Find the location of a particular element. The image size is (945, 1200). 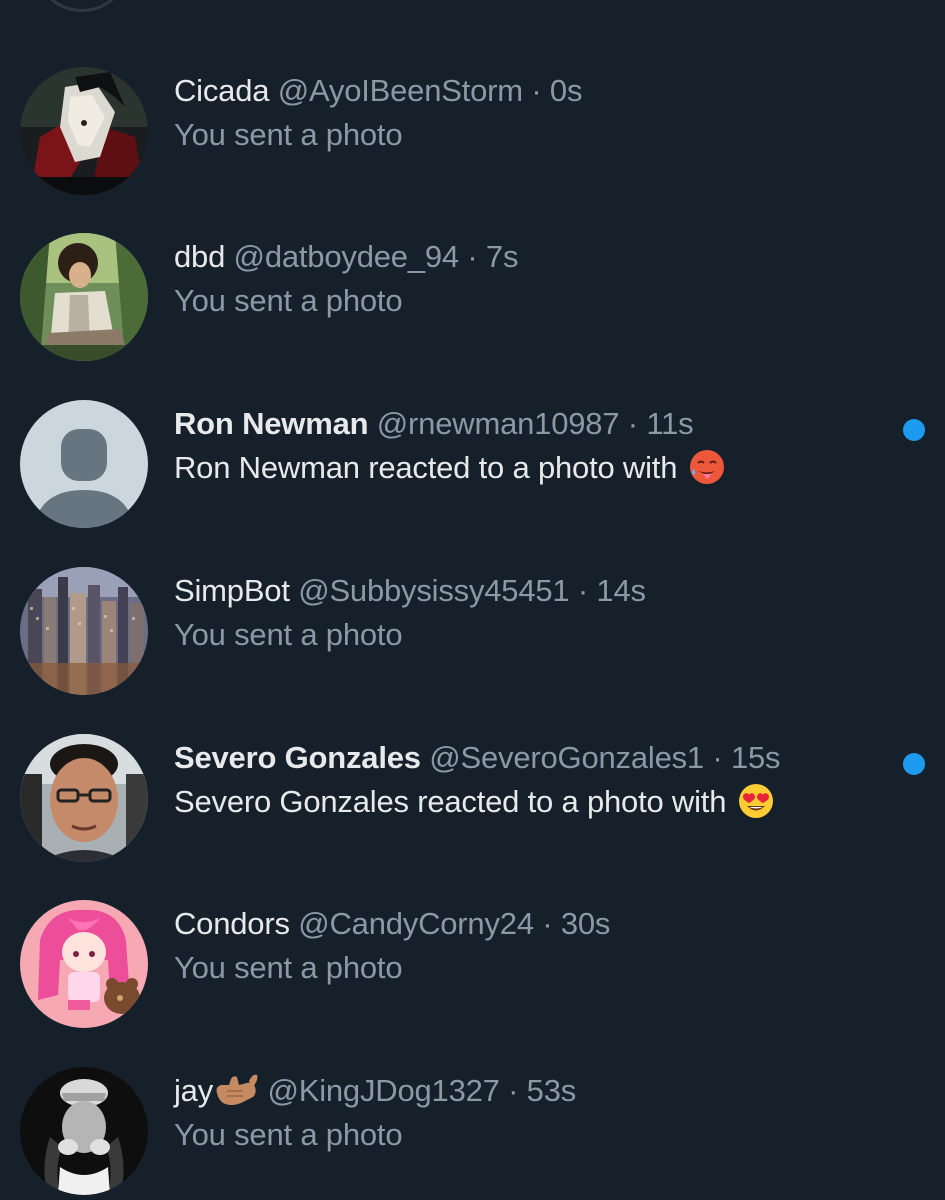

conversation-header: dbd @datboydee_94 · 7s is located at coordinates (519, 257).